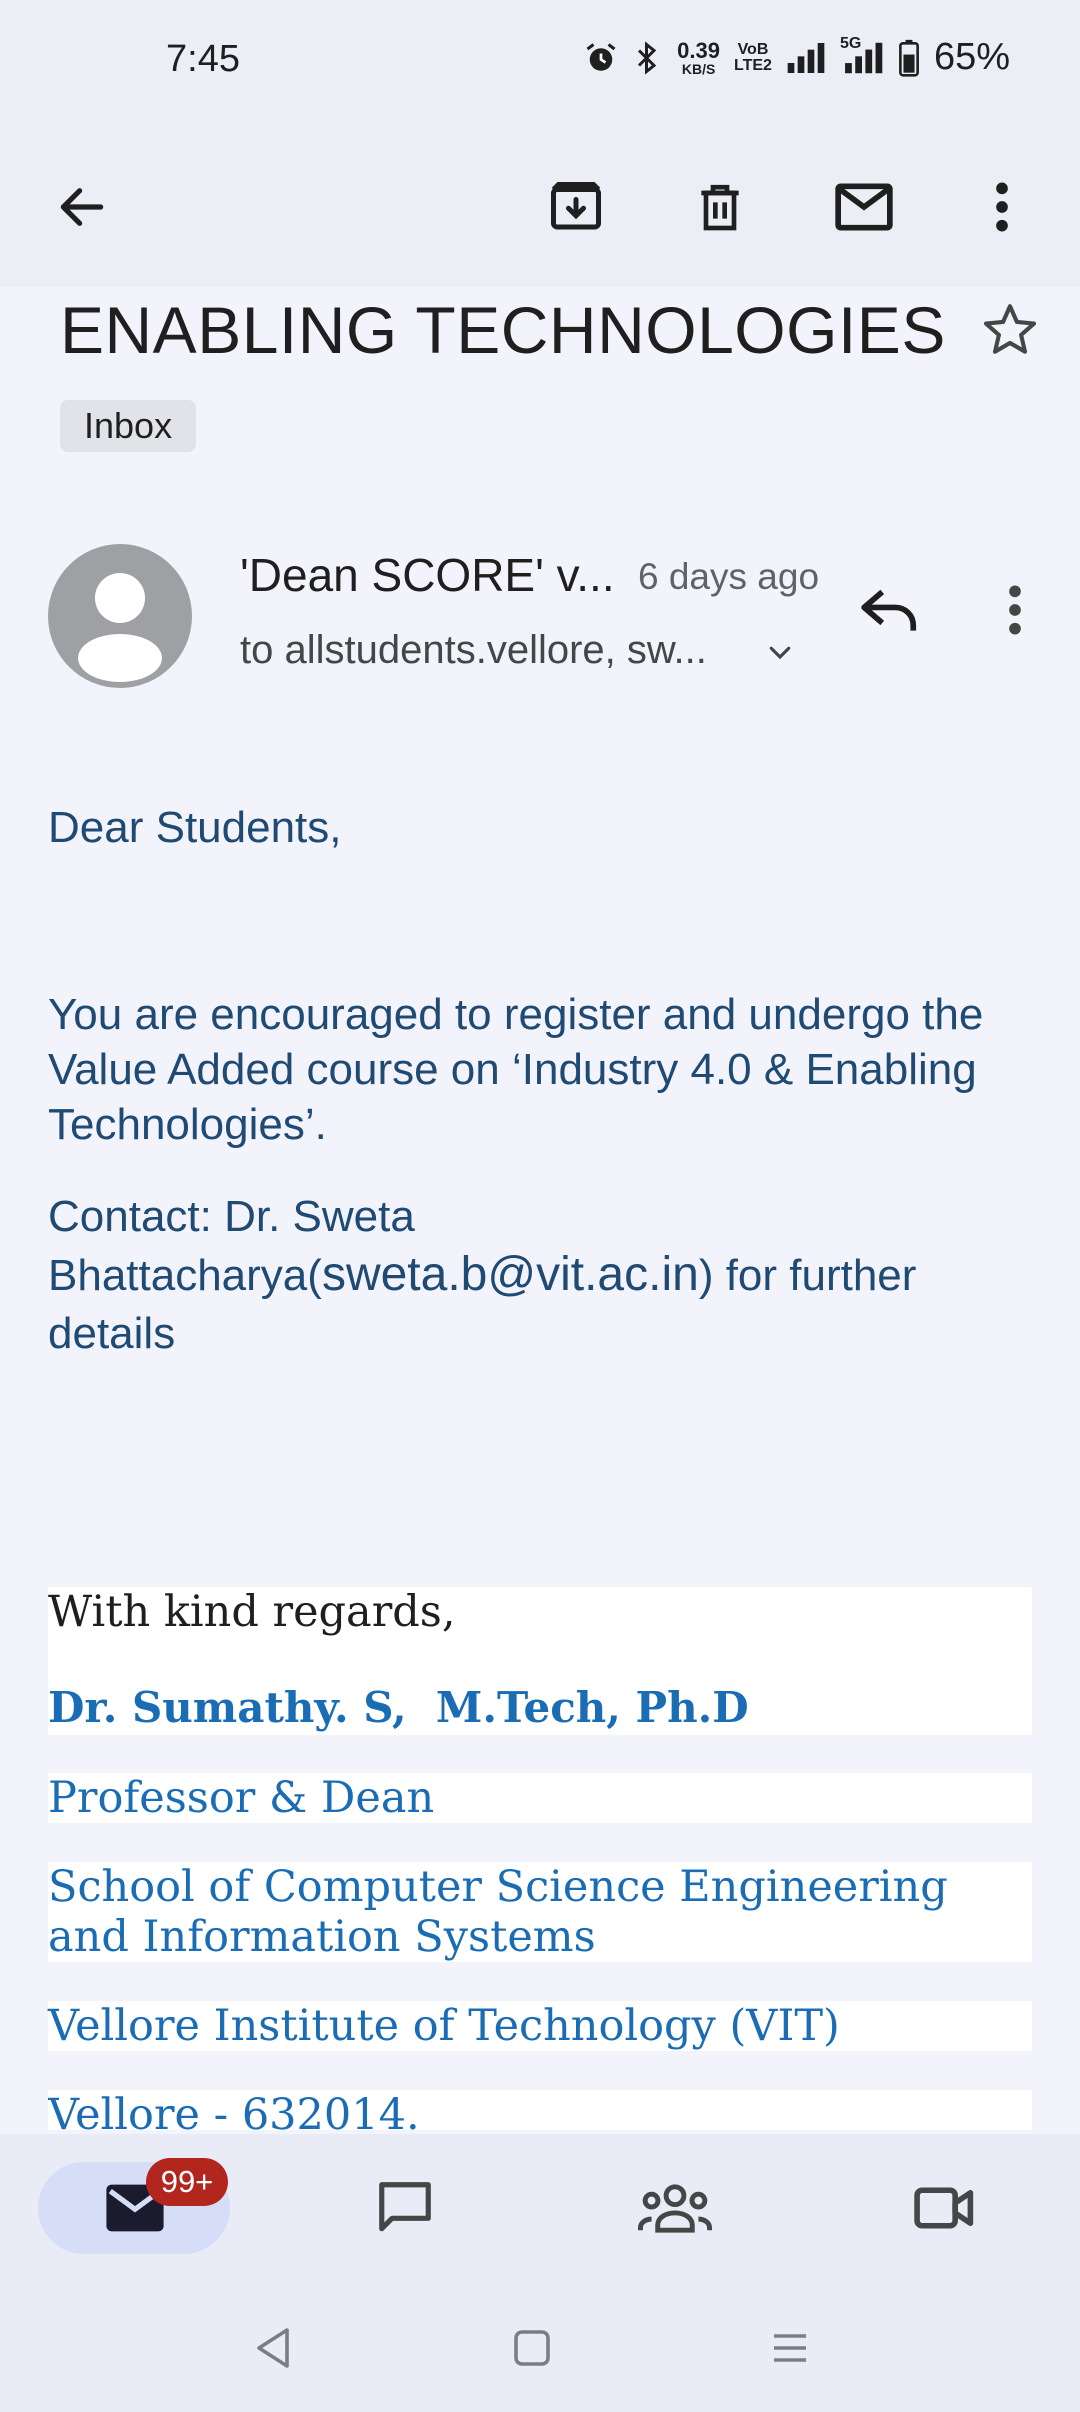 The image size is (1080, 2412). What do you see at coordinates (120, 627) in the screenshot?
I see `person-icon` at bounding box center [120, 627].